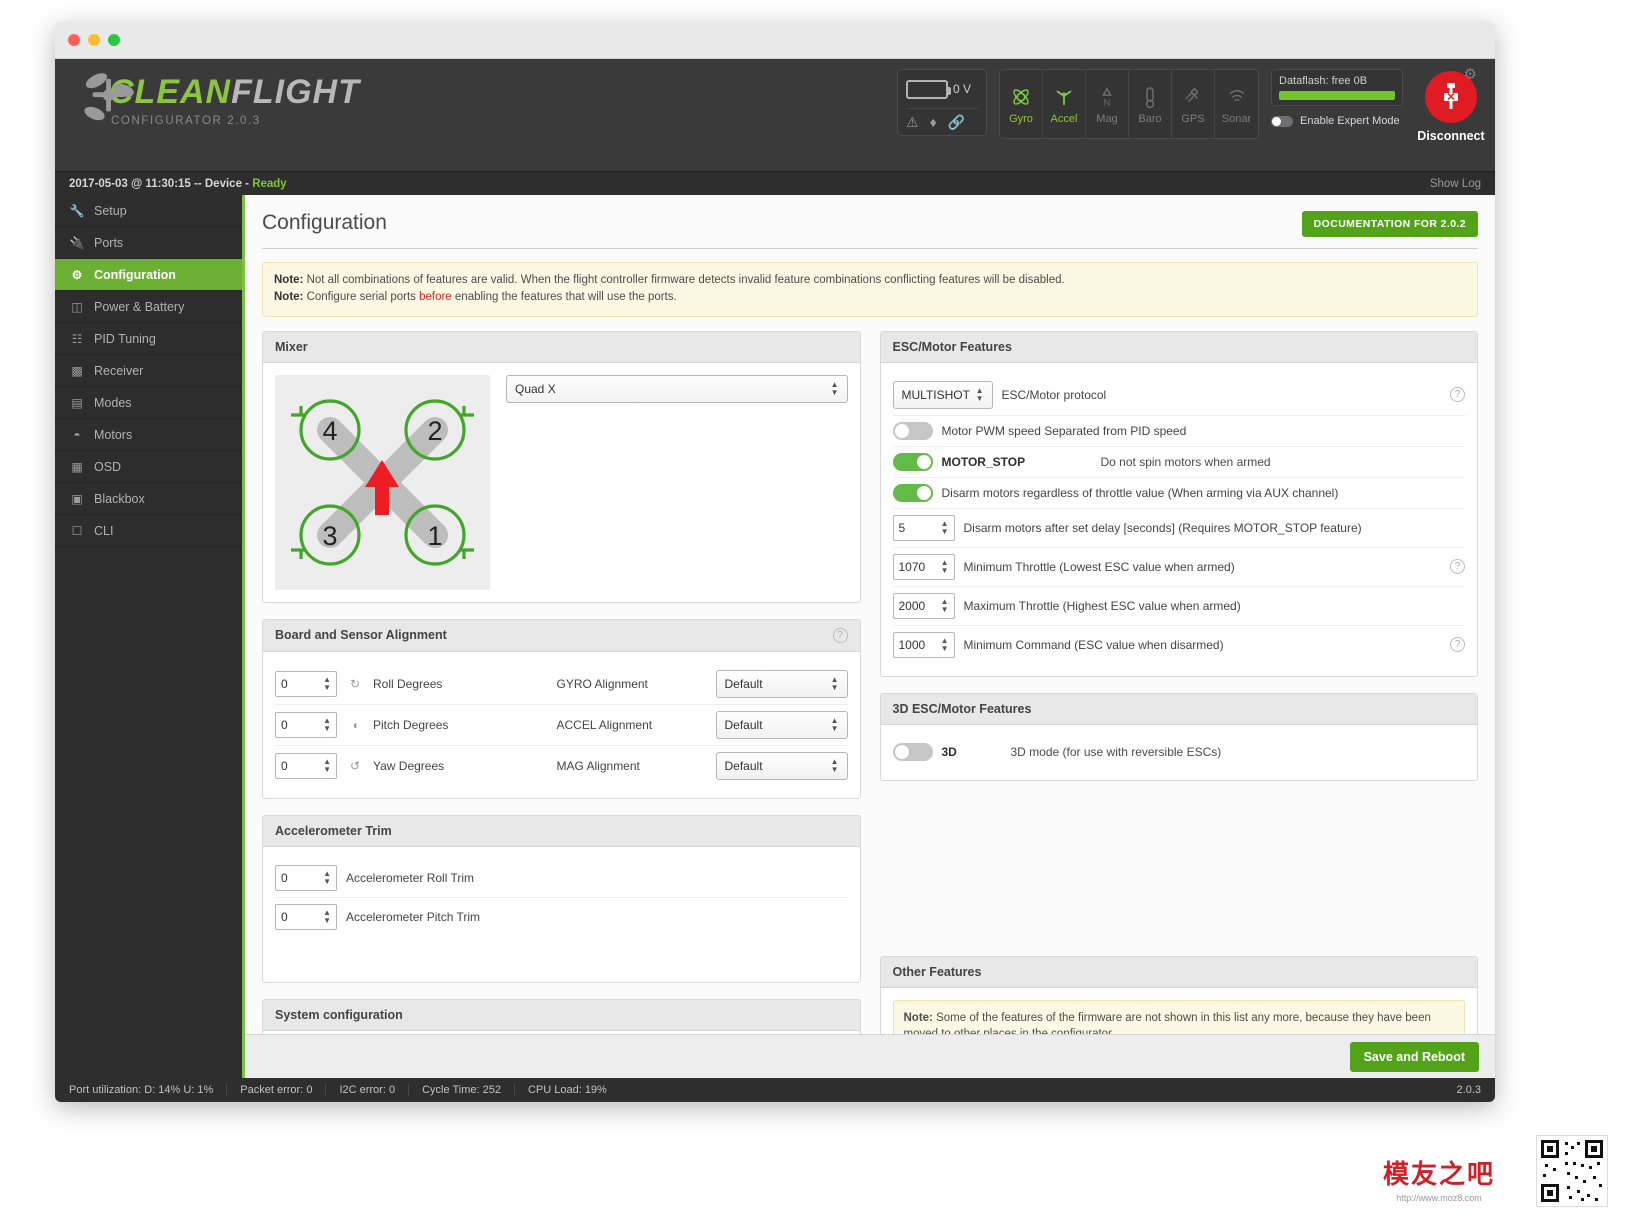  Describe the element at coordinates (413, 916) in the screenshot. I see `accel-pitch-trim-label: Accelerometer Pitch Trim` at that location.